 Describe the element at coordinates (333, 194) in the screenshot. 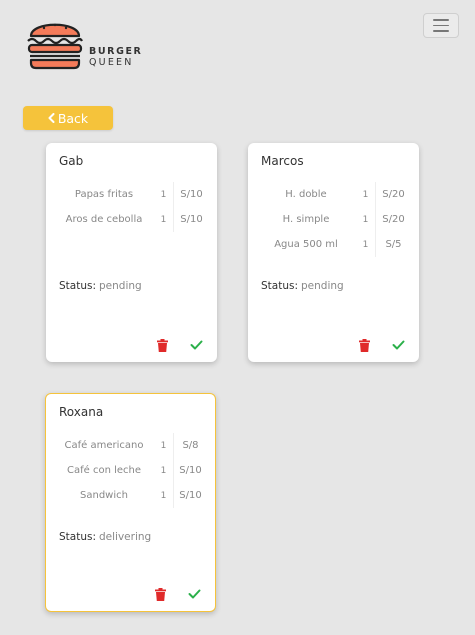

I see `order-item-row: H. doble 1 S/20` at that location.